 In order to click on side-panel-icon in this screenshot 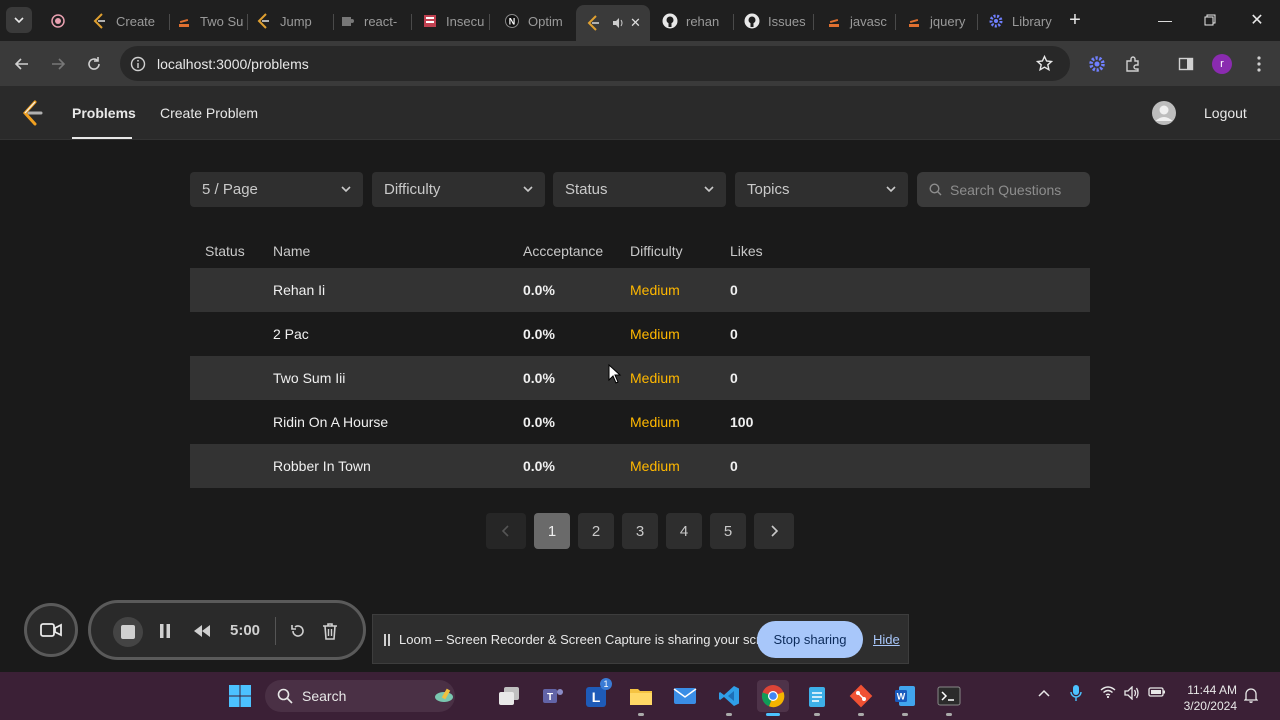, I will do `click(1186, 64)`.